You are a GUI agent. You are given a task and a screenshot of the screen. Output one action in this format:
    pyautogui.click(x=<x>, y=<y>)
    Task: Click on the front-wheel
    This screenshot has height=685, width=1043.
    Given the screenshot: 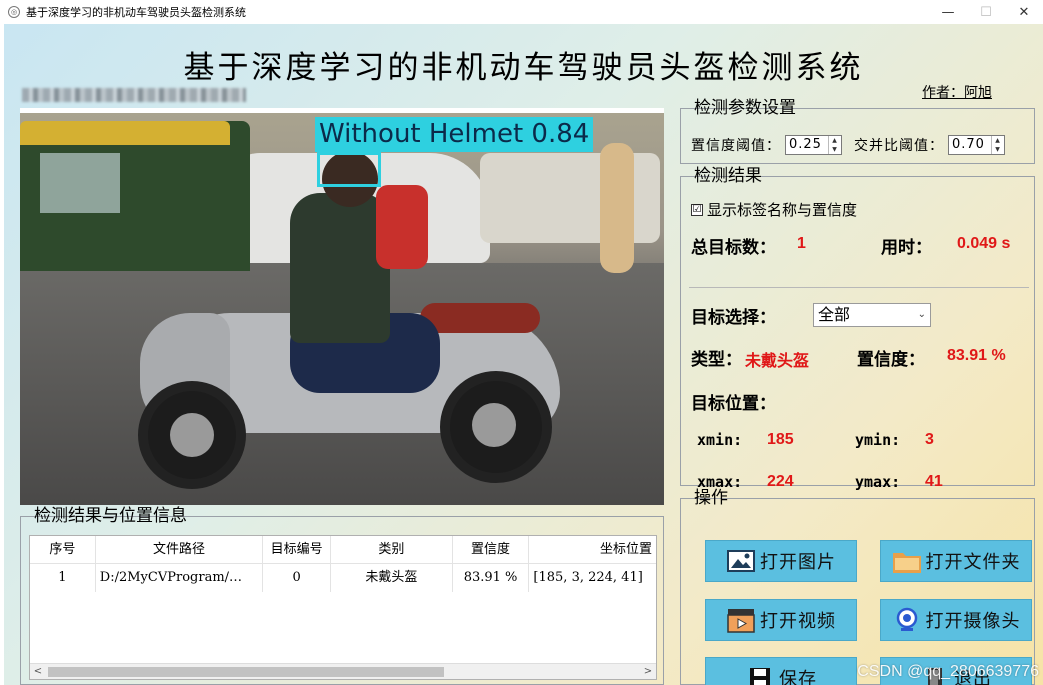 What is the action you would take?
    pyautogui.click(x=192, y=435)
    